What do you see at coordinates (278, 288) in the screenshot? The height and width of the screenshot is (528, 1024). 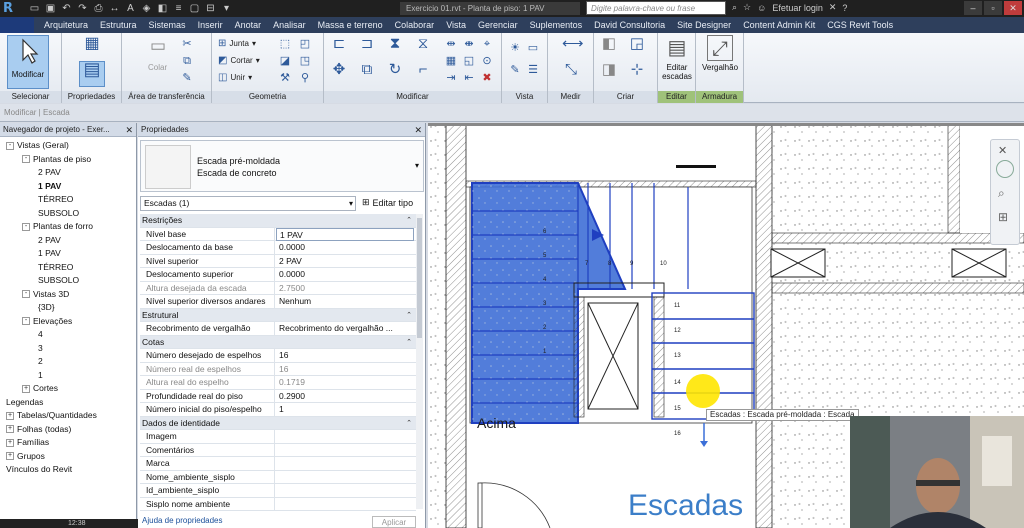 I see `property-row: Altura desejada da escada 2.7500` at bounding box center [278, 288].